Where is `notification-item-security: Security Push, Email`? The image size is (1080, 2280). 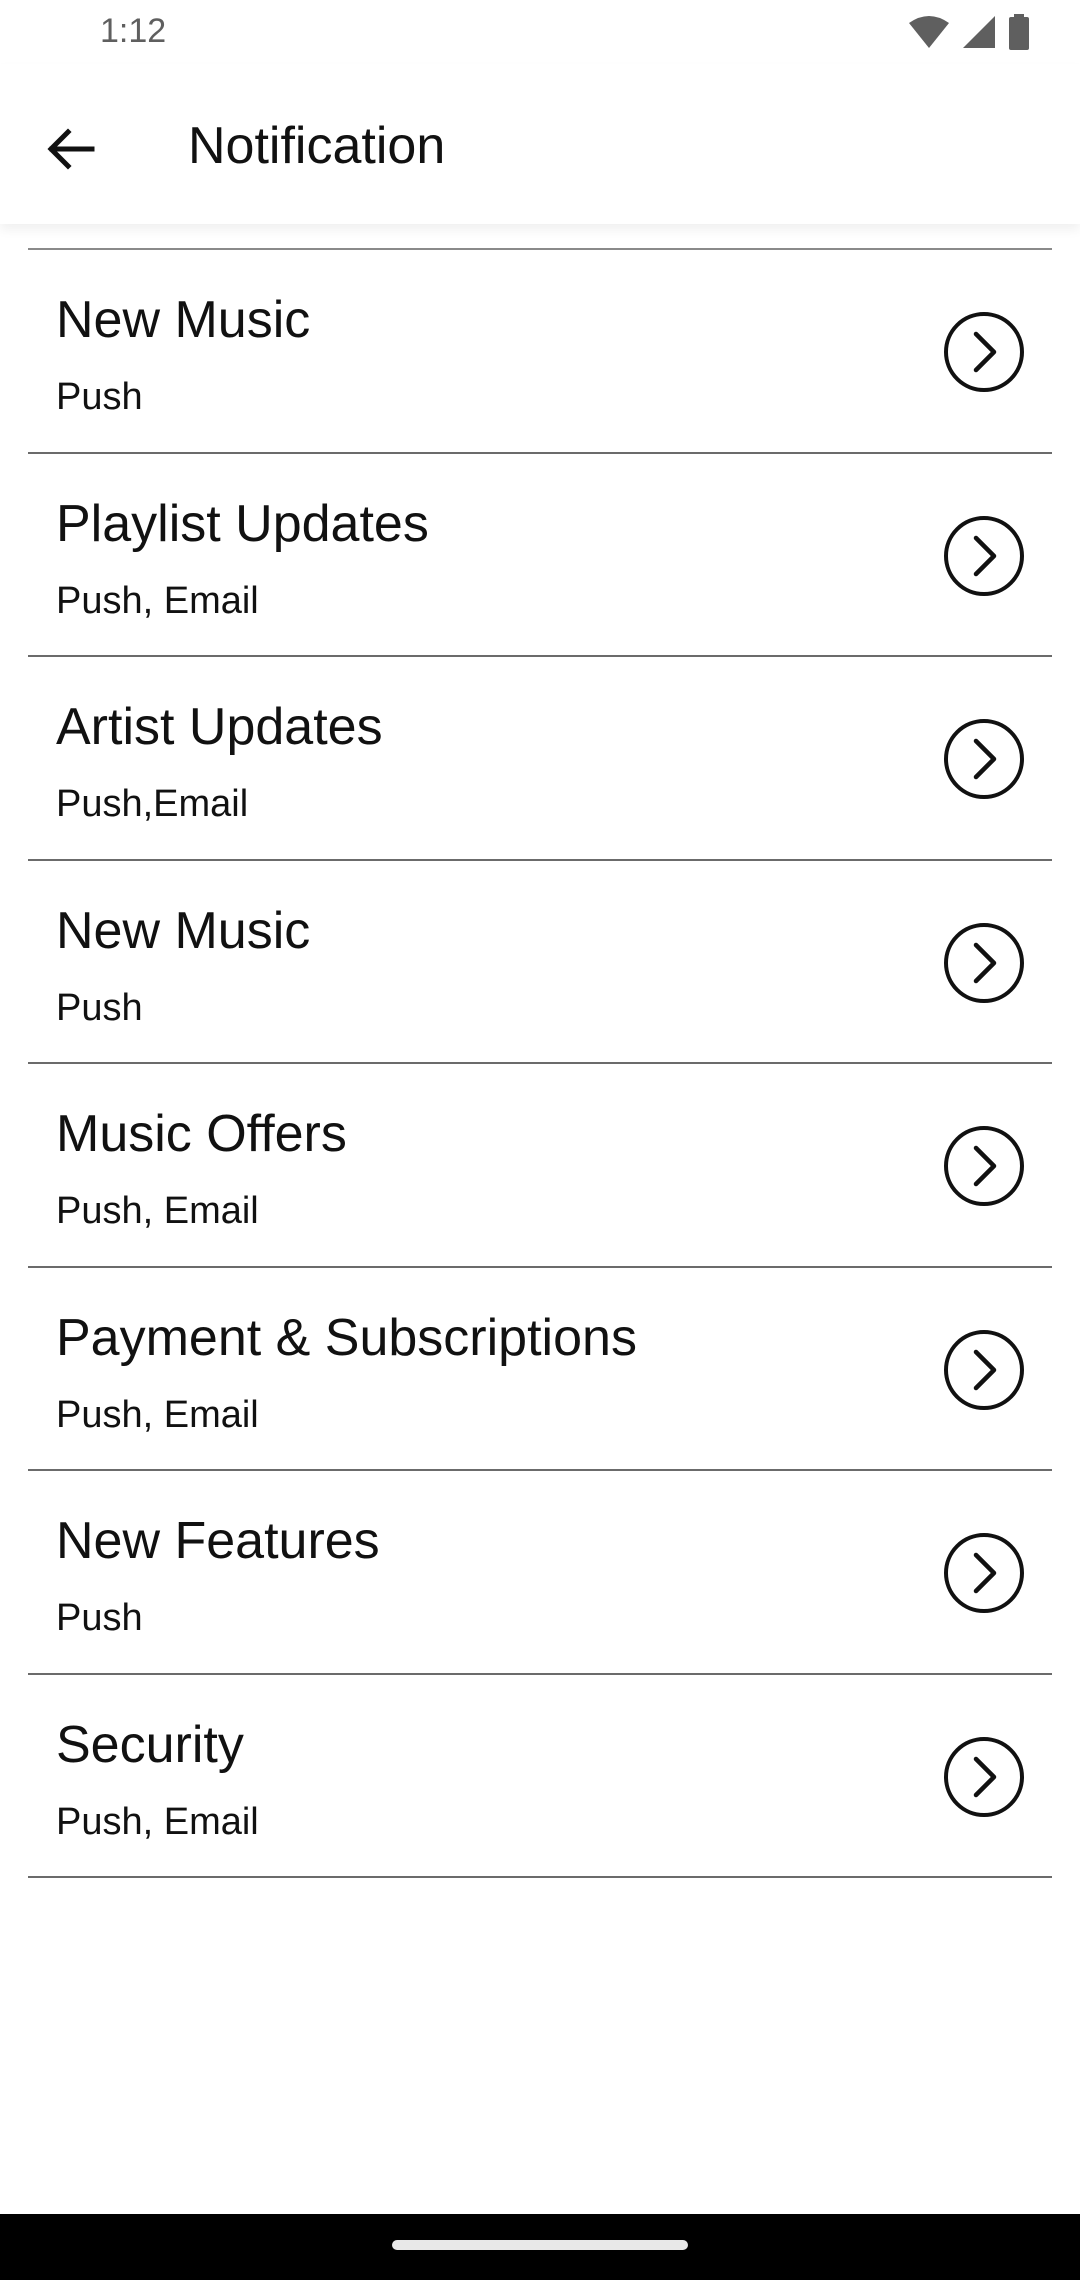
notification-item-security: Security Push, Email is located at coordinates (540, 1776).